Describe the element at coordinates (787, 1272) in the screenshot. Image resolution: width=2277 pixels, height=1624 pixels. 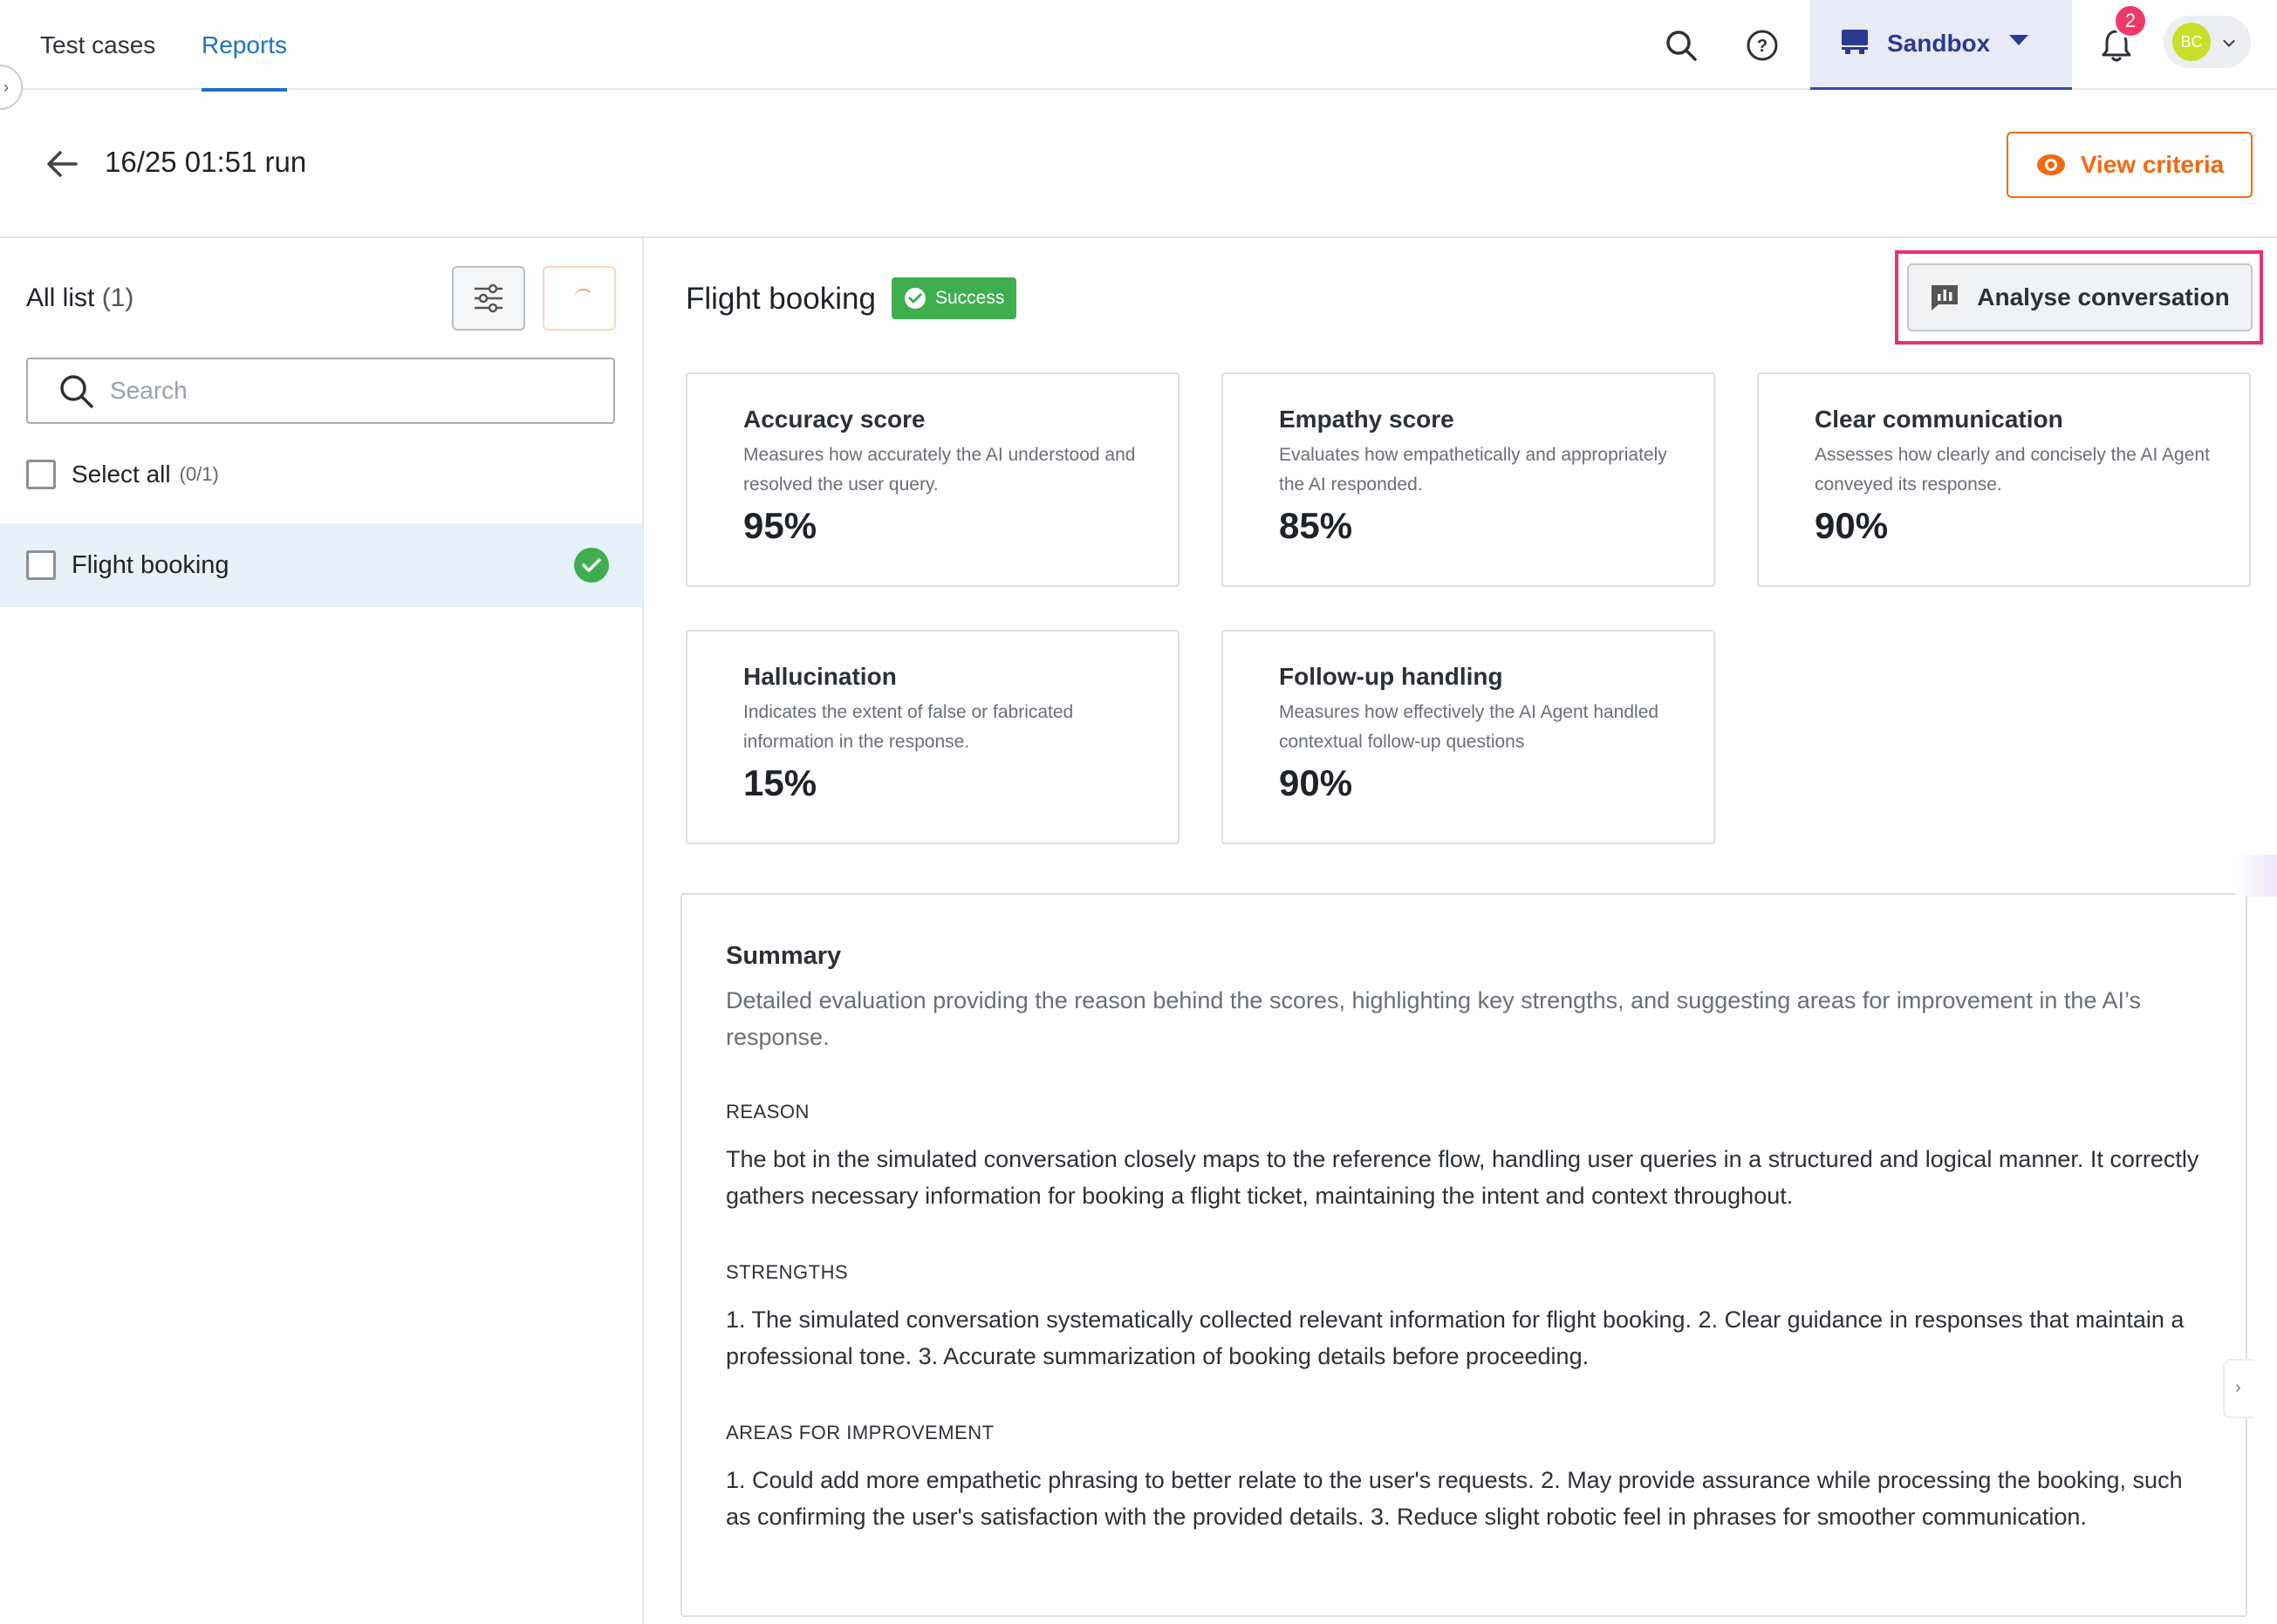
I see `strengths-heading: STRENGTHS` at that location.